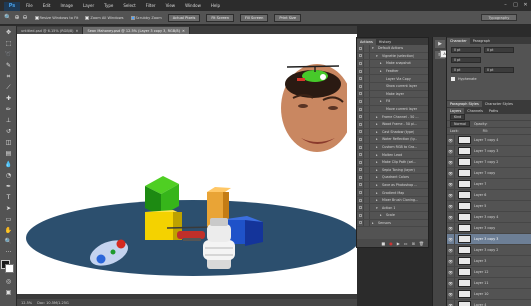 Image resolution: width=531 pixels, height=306 pixels. I want to click on action-row: ▾ Vignette (selection), so click(392, 56).